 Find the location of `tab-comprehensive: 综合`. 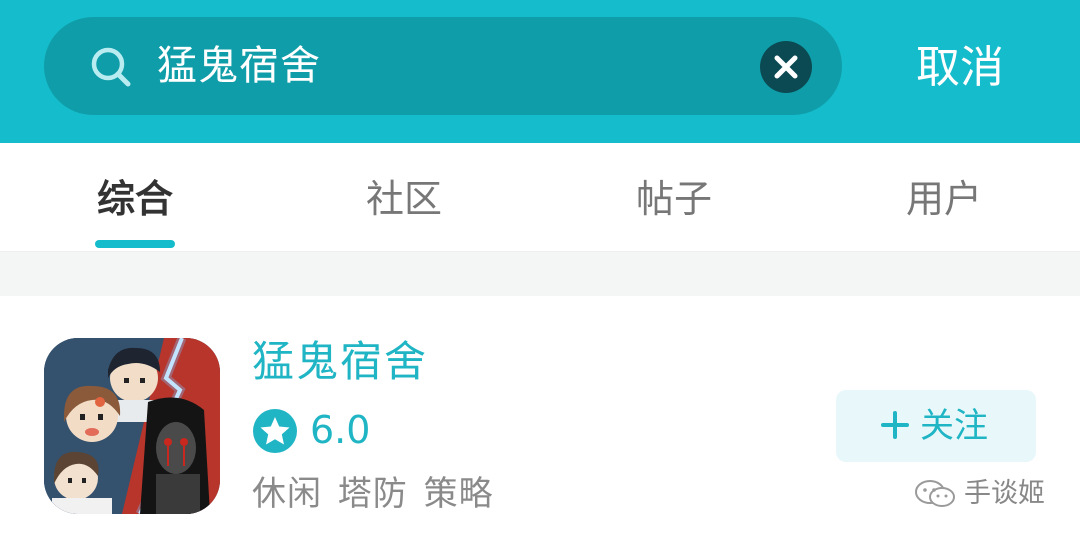

tab-comprehensive: 综合 is located at coordinates (135, 199).